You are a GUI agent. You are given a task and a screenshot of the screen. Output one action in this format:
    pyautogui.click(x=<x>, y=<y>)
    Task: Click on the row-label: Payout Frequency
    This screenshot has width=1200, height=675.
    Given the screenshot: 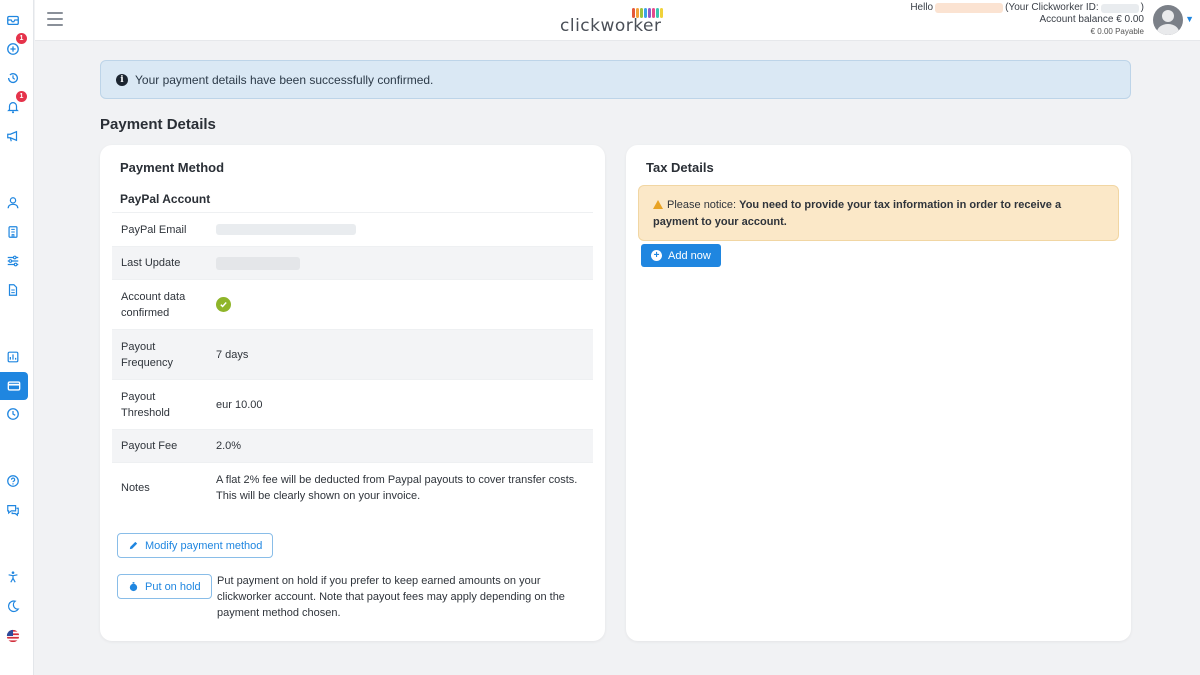 What is the action you would take?
    pyautogui.click(x=147, y=354)
    